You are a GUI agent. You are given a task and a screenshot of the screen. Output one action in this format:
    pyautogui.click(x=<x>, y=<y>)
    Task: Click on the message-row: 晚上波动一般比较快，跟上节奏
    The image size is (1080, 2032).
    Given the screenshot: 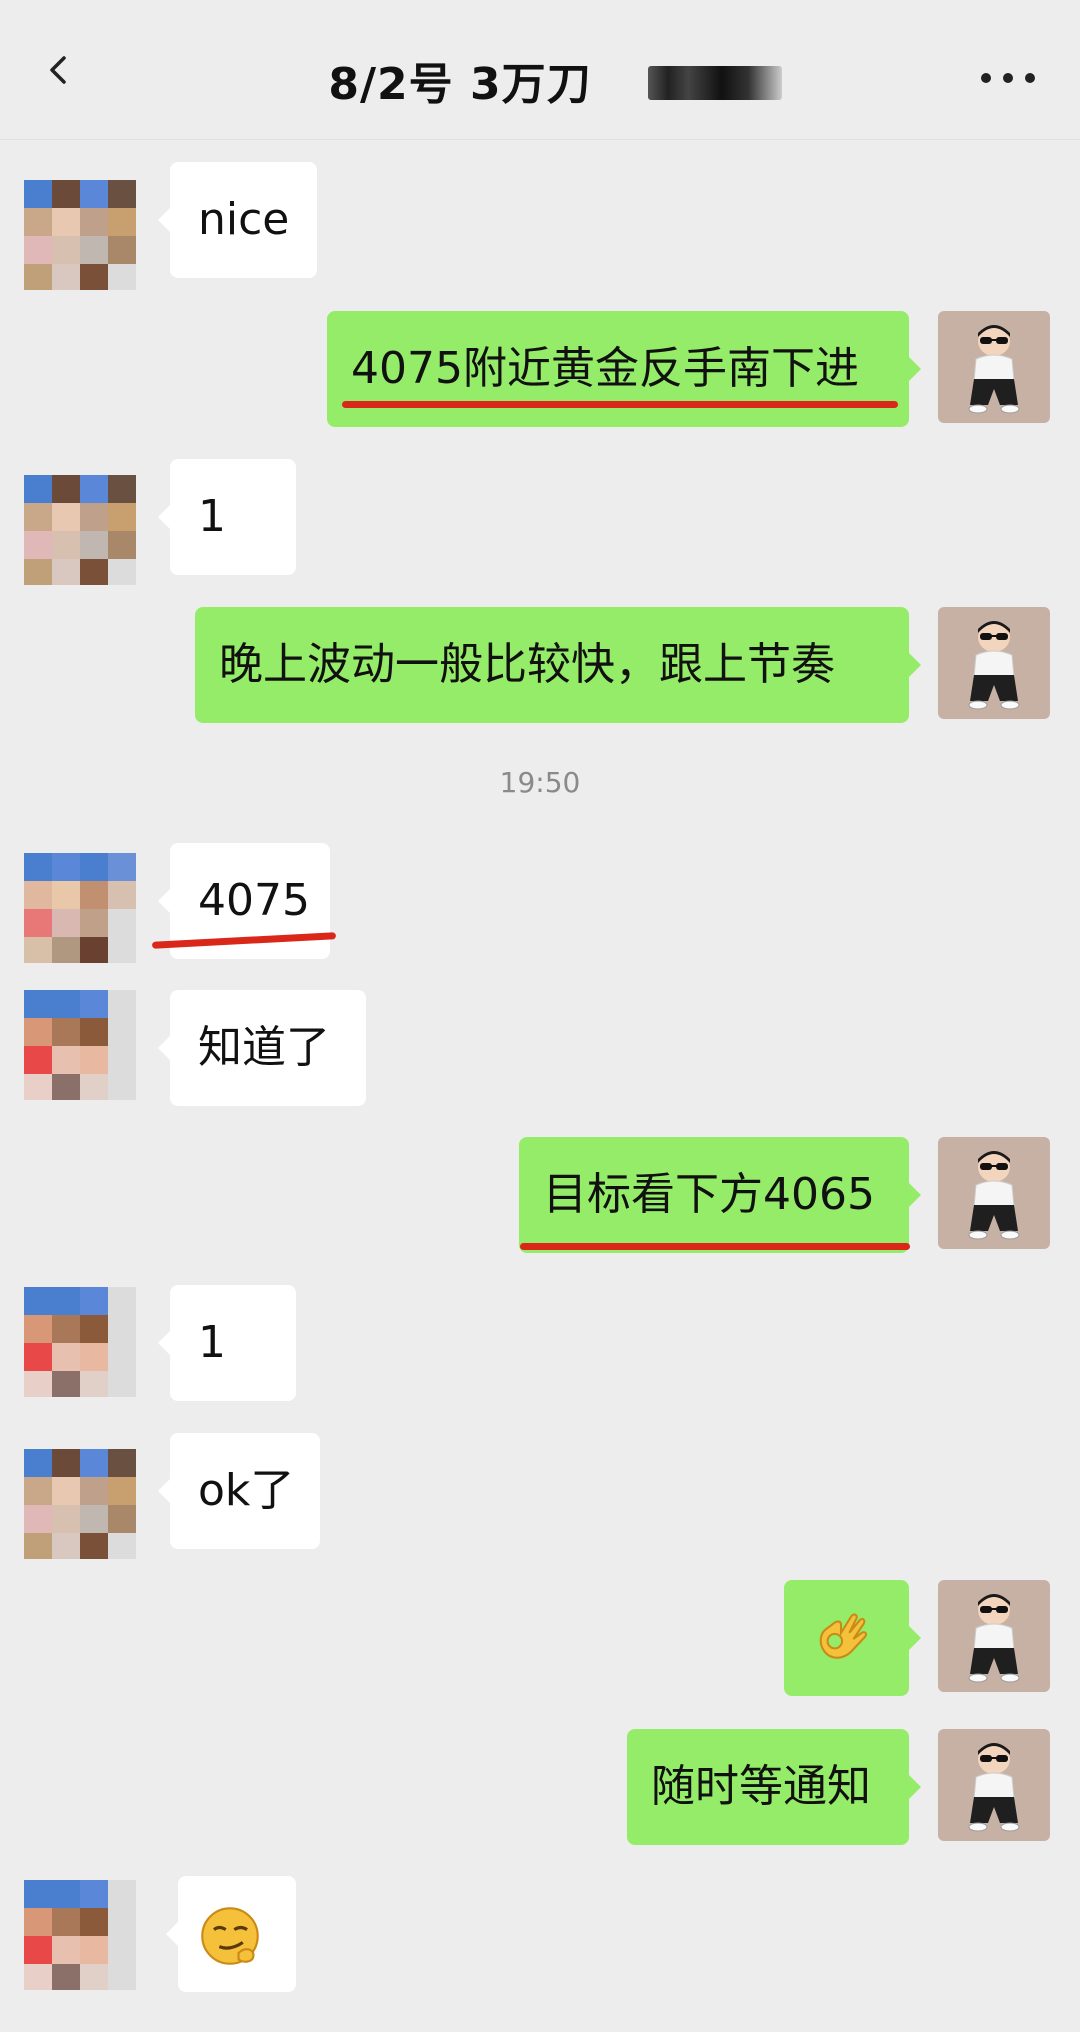 What is the action you would take?
    pyautogui.click(x=540, y=667)
    